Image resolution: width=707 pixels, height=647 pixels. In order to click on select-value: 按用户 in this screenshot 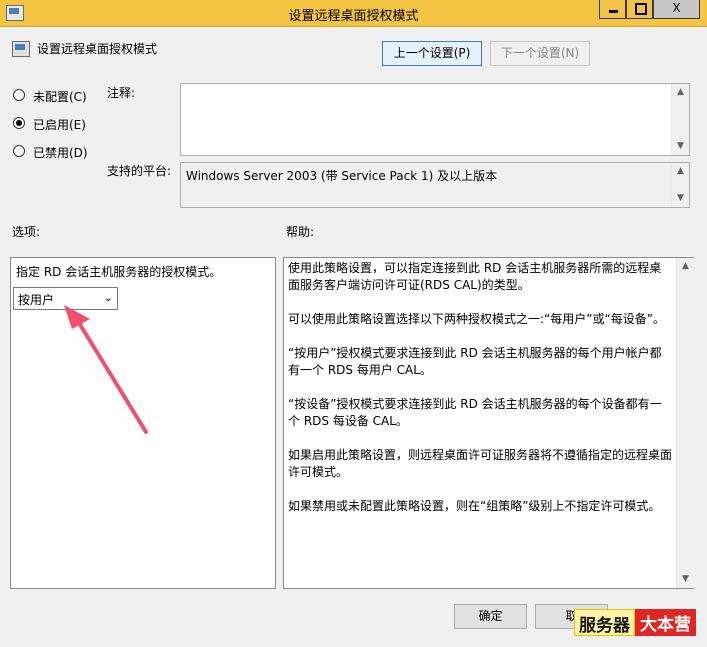, I will do `click(36, 300)`.